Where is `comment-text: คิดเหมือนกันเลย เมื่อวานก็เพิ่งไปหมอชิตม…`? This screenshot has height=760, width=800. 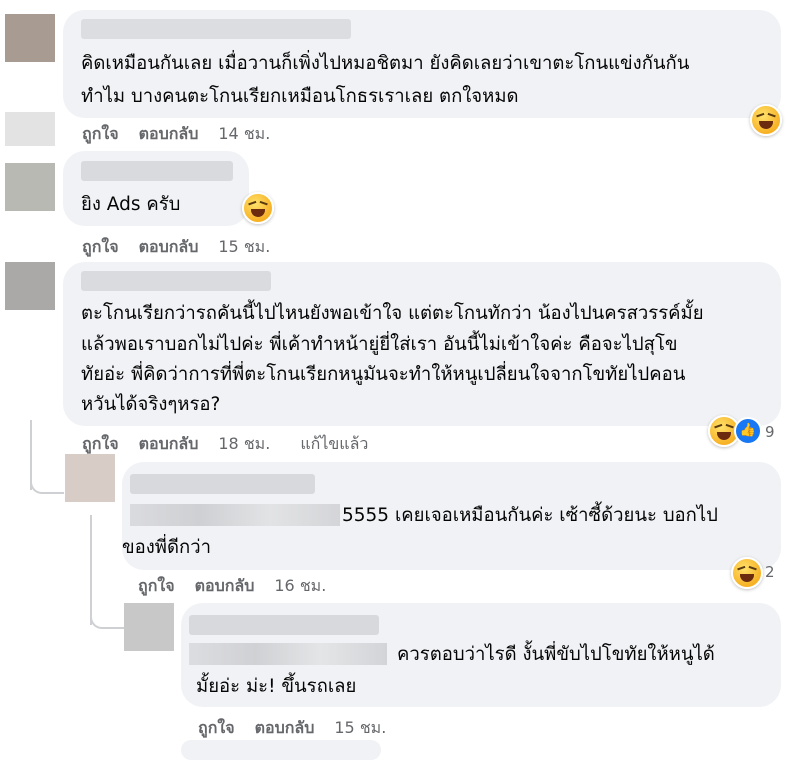 comment-text: คิดเหมือนกันเลย เมื่อวานก็เพิ่งไปหมอชิตม… is located at coordinates (385, 63).